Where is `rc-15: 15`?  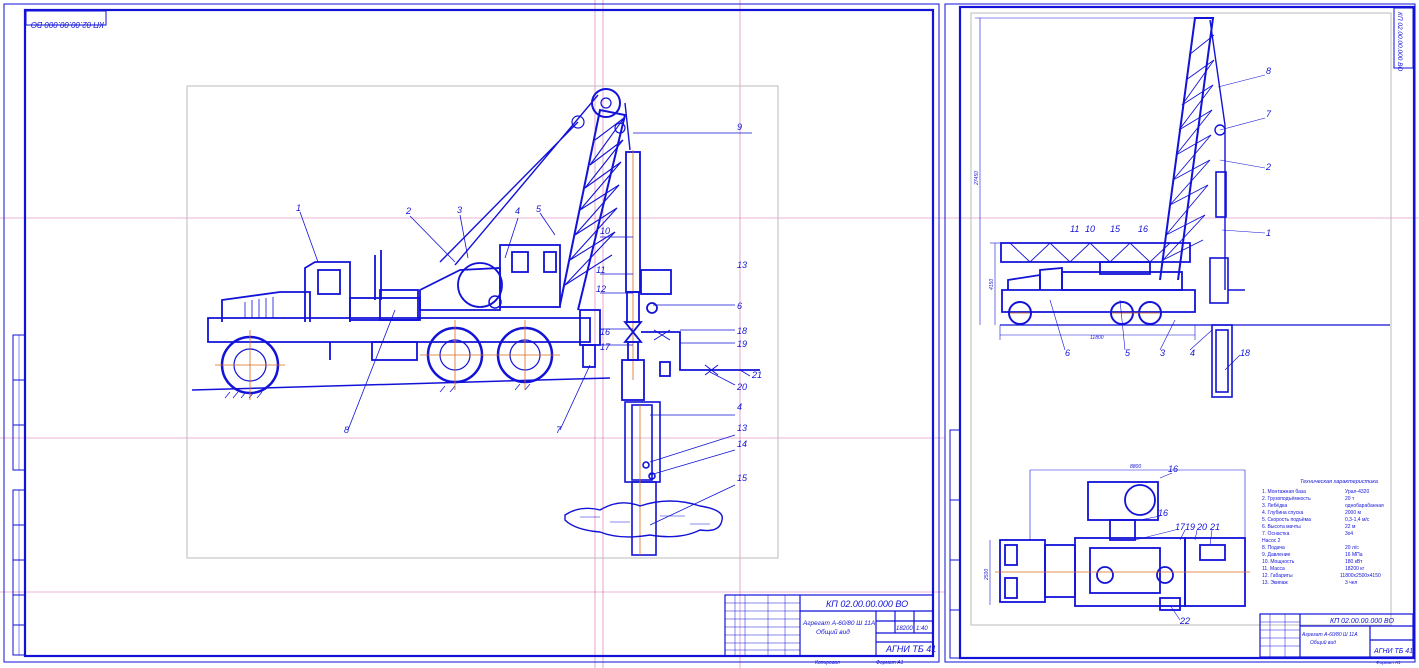
rc-15: 15 is located at coordinates (1115, 229).